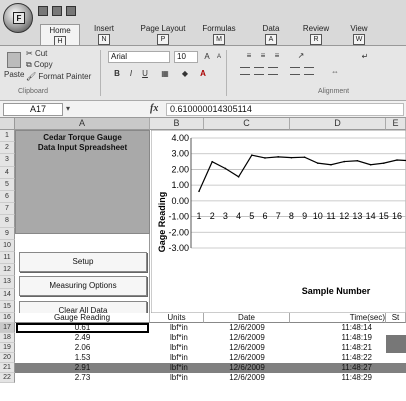  What do you see at coordinates (338, 368) in the screenshot?
I see `table-cell-time: 11:48:27` at bounding box center [338, 368].